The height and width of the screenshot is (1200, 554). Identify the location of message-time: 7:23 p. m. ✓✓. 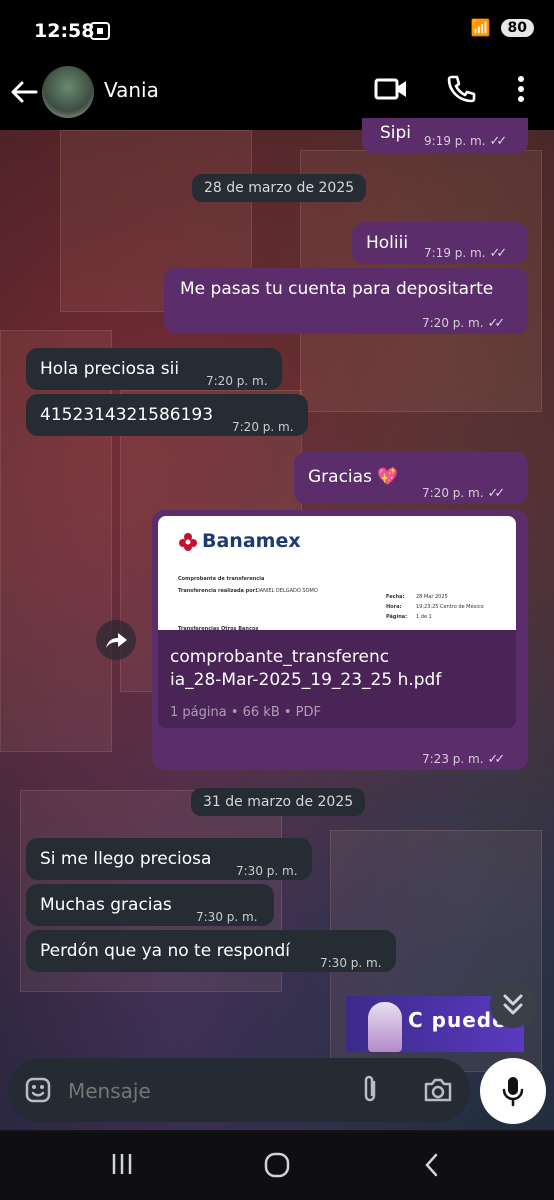
(463, 759).